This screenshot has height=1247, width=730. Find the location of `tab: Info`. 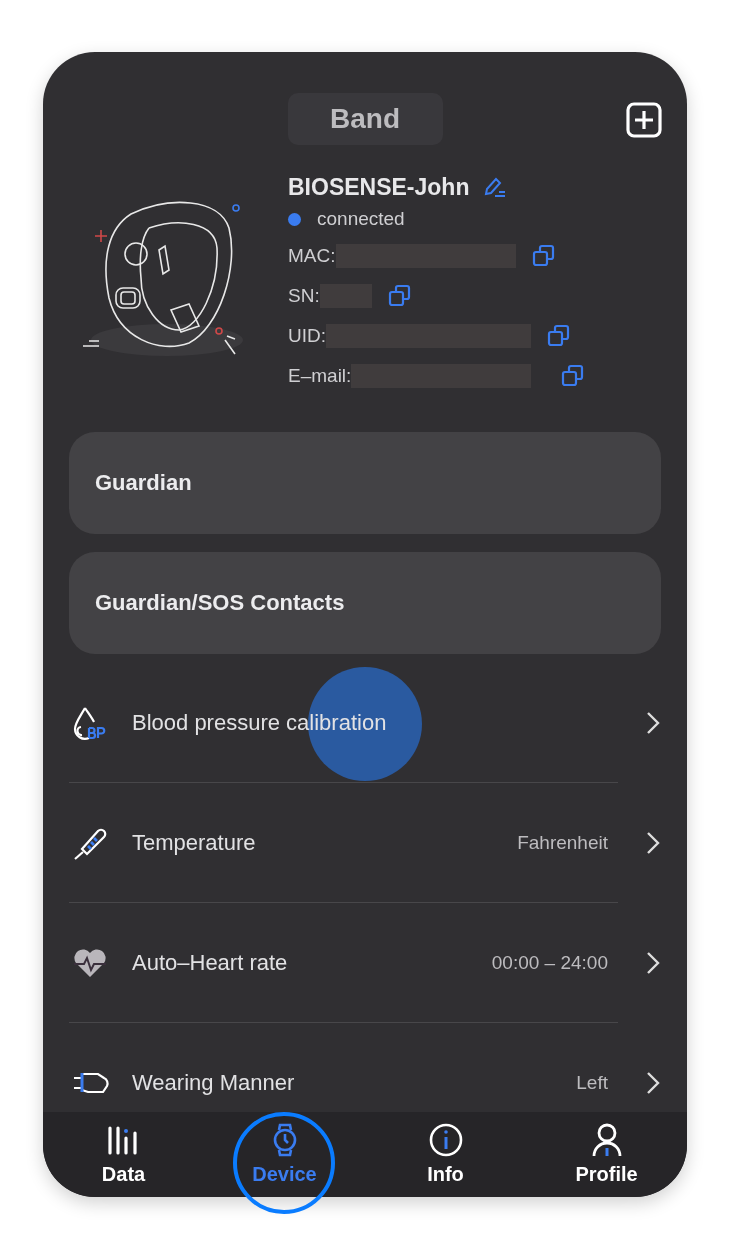

tab: Info is located at coordinates (445, 1154).